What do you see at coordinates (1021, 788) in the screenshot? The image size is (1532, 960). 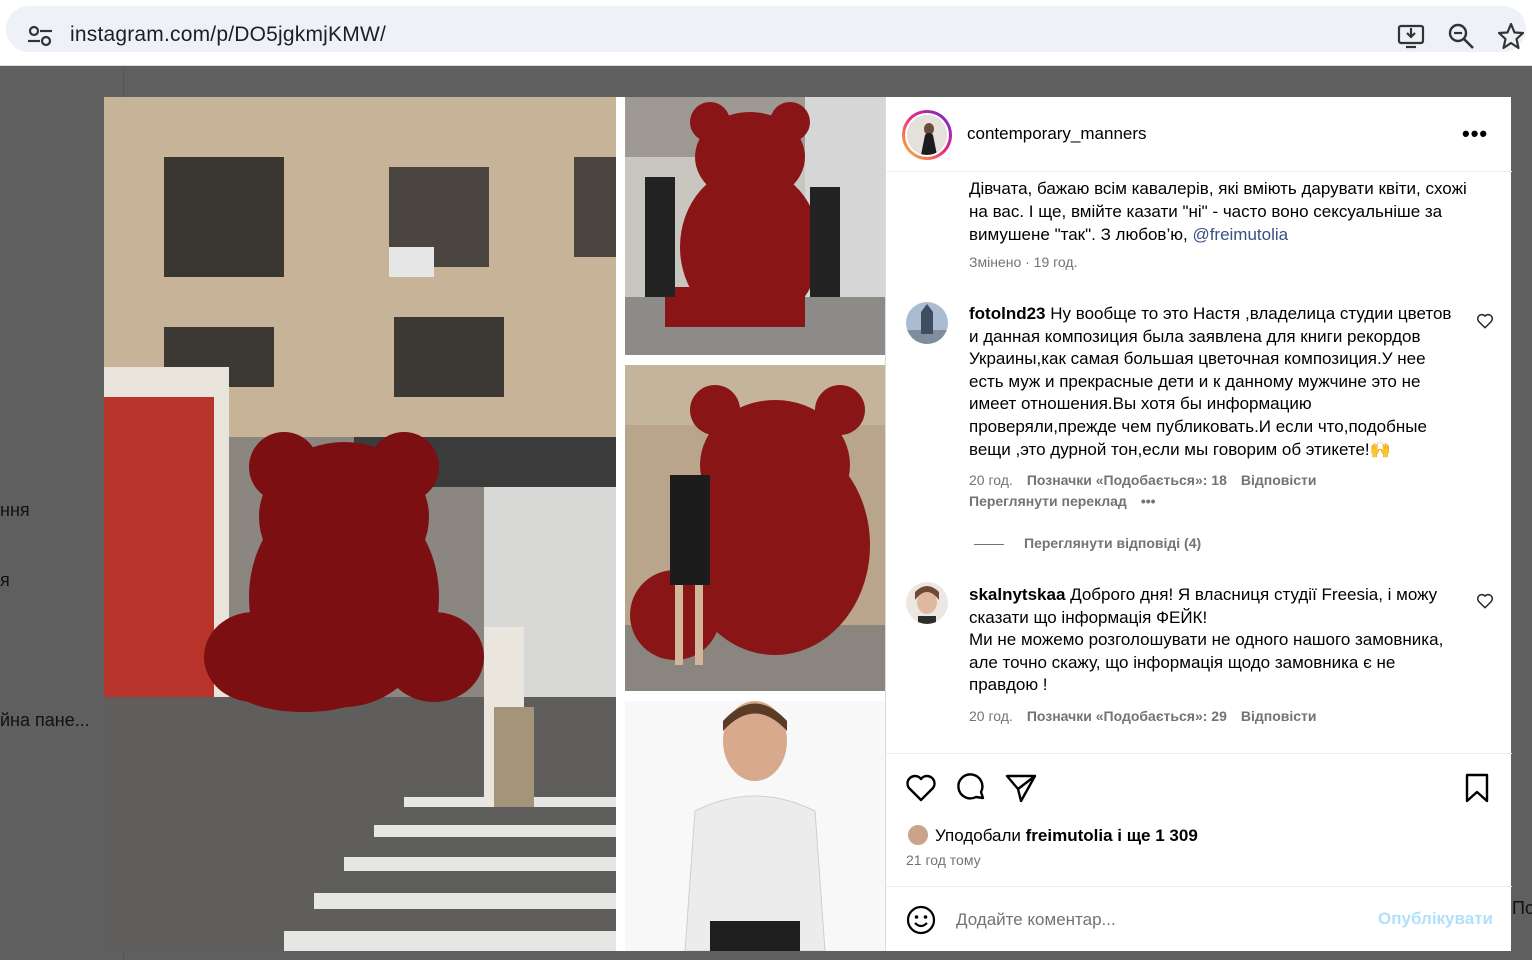 I see `share-paper-plane-icon` at bounding box center [1021, 788].